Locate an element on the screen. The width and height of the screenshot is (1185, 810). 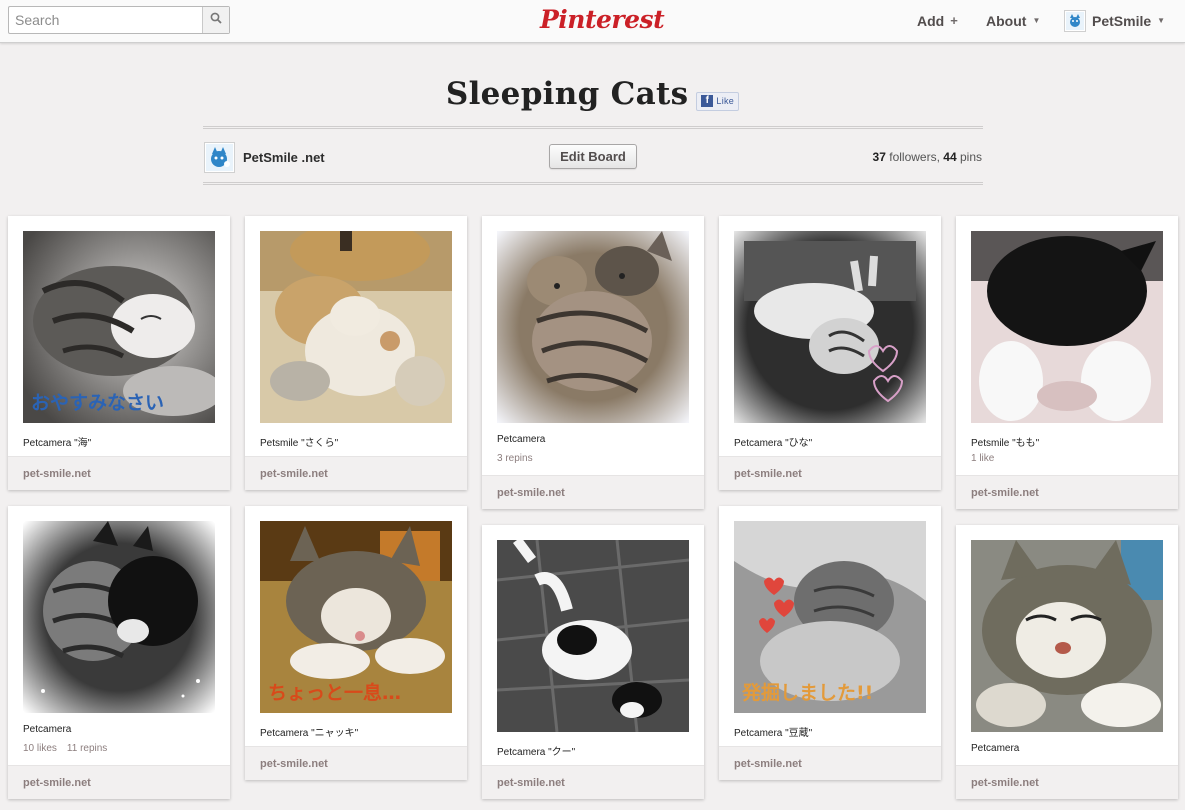
pin-card: Petcamera "ひな" pet-smile.net is located at coordinates (830, 353).